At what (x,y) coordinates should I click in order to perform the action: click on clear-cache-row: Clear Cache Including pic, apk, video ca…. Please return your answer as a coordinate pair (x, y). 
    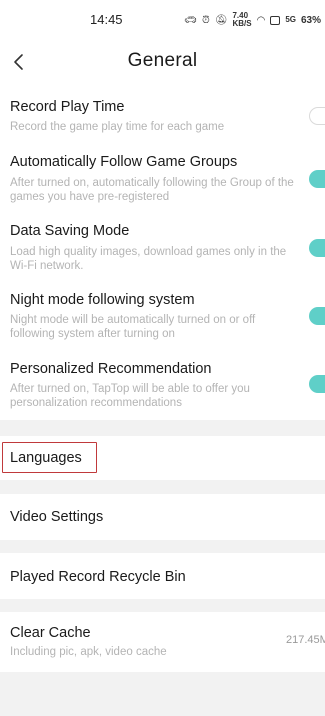
    Looking at the image, I should click on (162, 642).